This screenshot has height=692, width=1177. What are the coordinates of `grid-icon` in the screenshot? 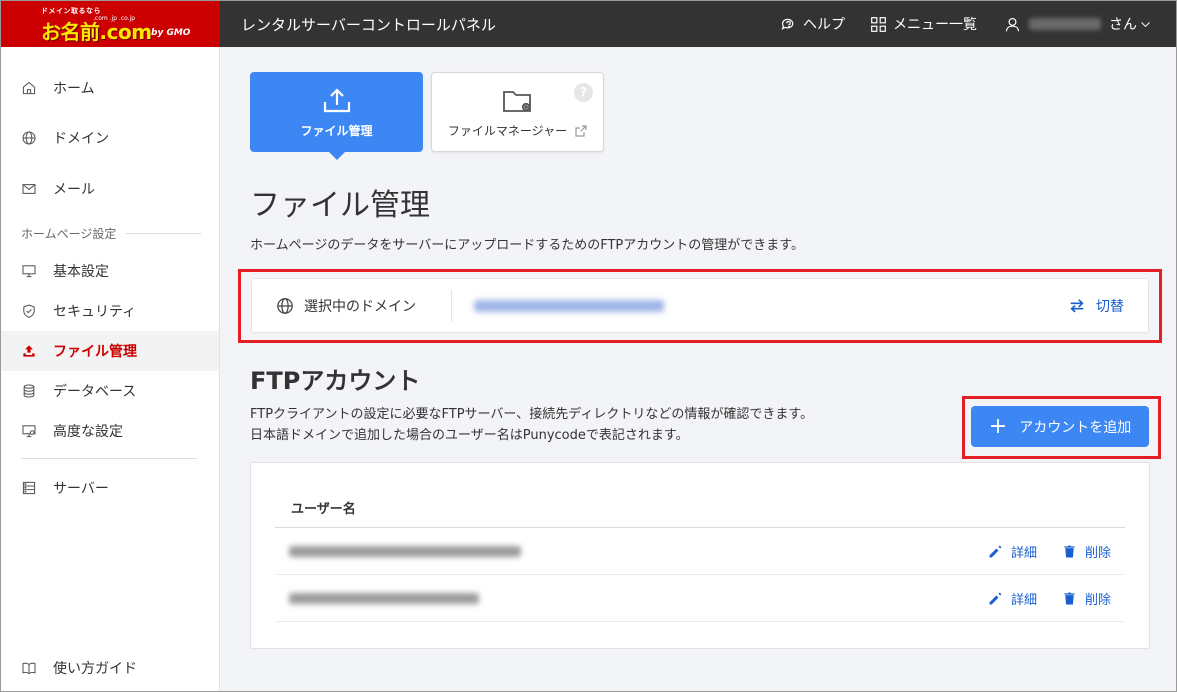 It's located at (878, 24).